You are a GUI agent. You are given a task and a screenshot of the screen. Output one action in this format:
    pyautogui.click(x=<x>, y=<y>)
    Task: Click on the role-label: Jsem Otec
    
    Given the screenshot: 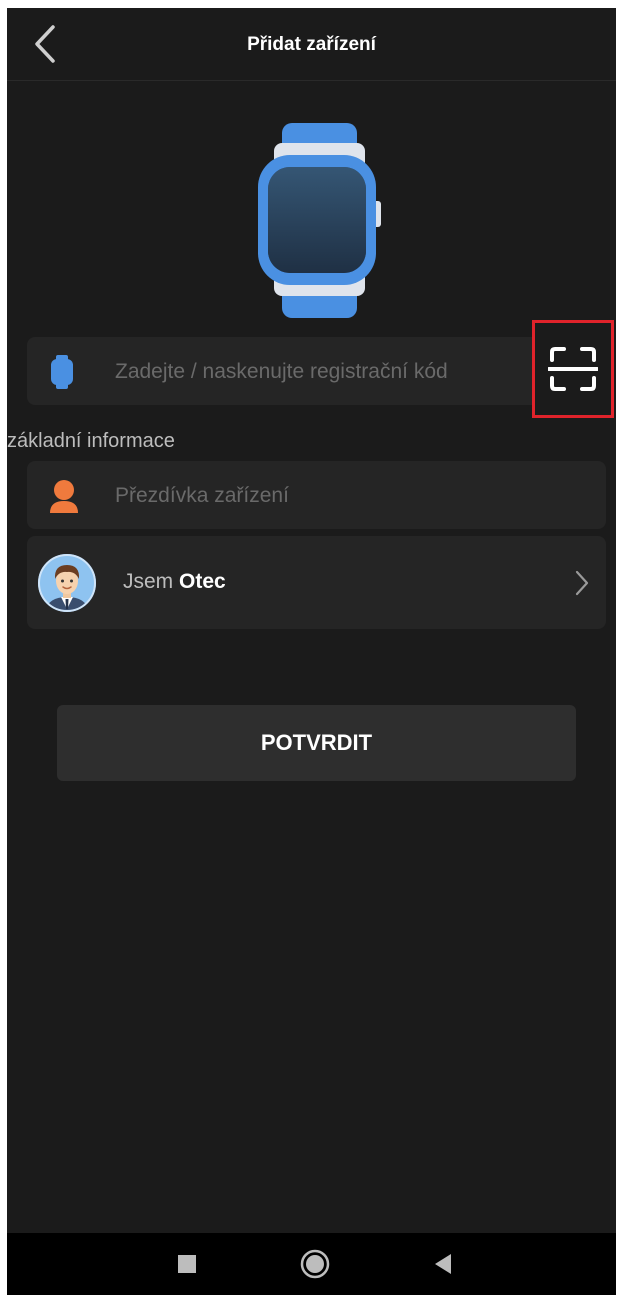 What is the action you would take?
    pyautogui.click(x=174, y=582)
    